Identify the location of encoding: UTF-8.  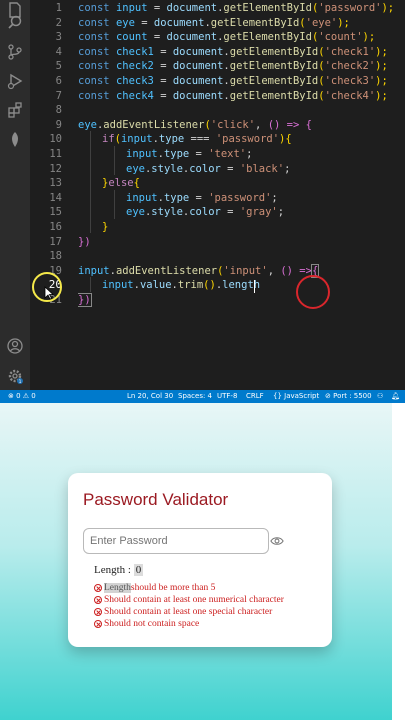
(227, 396).